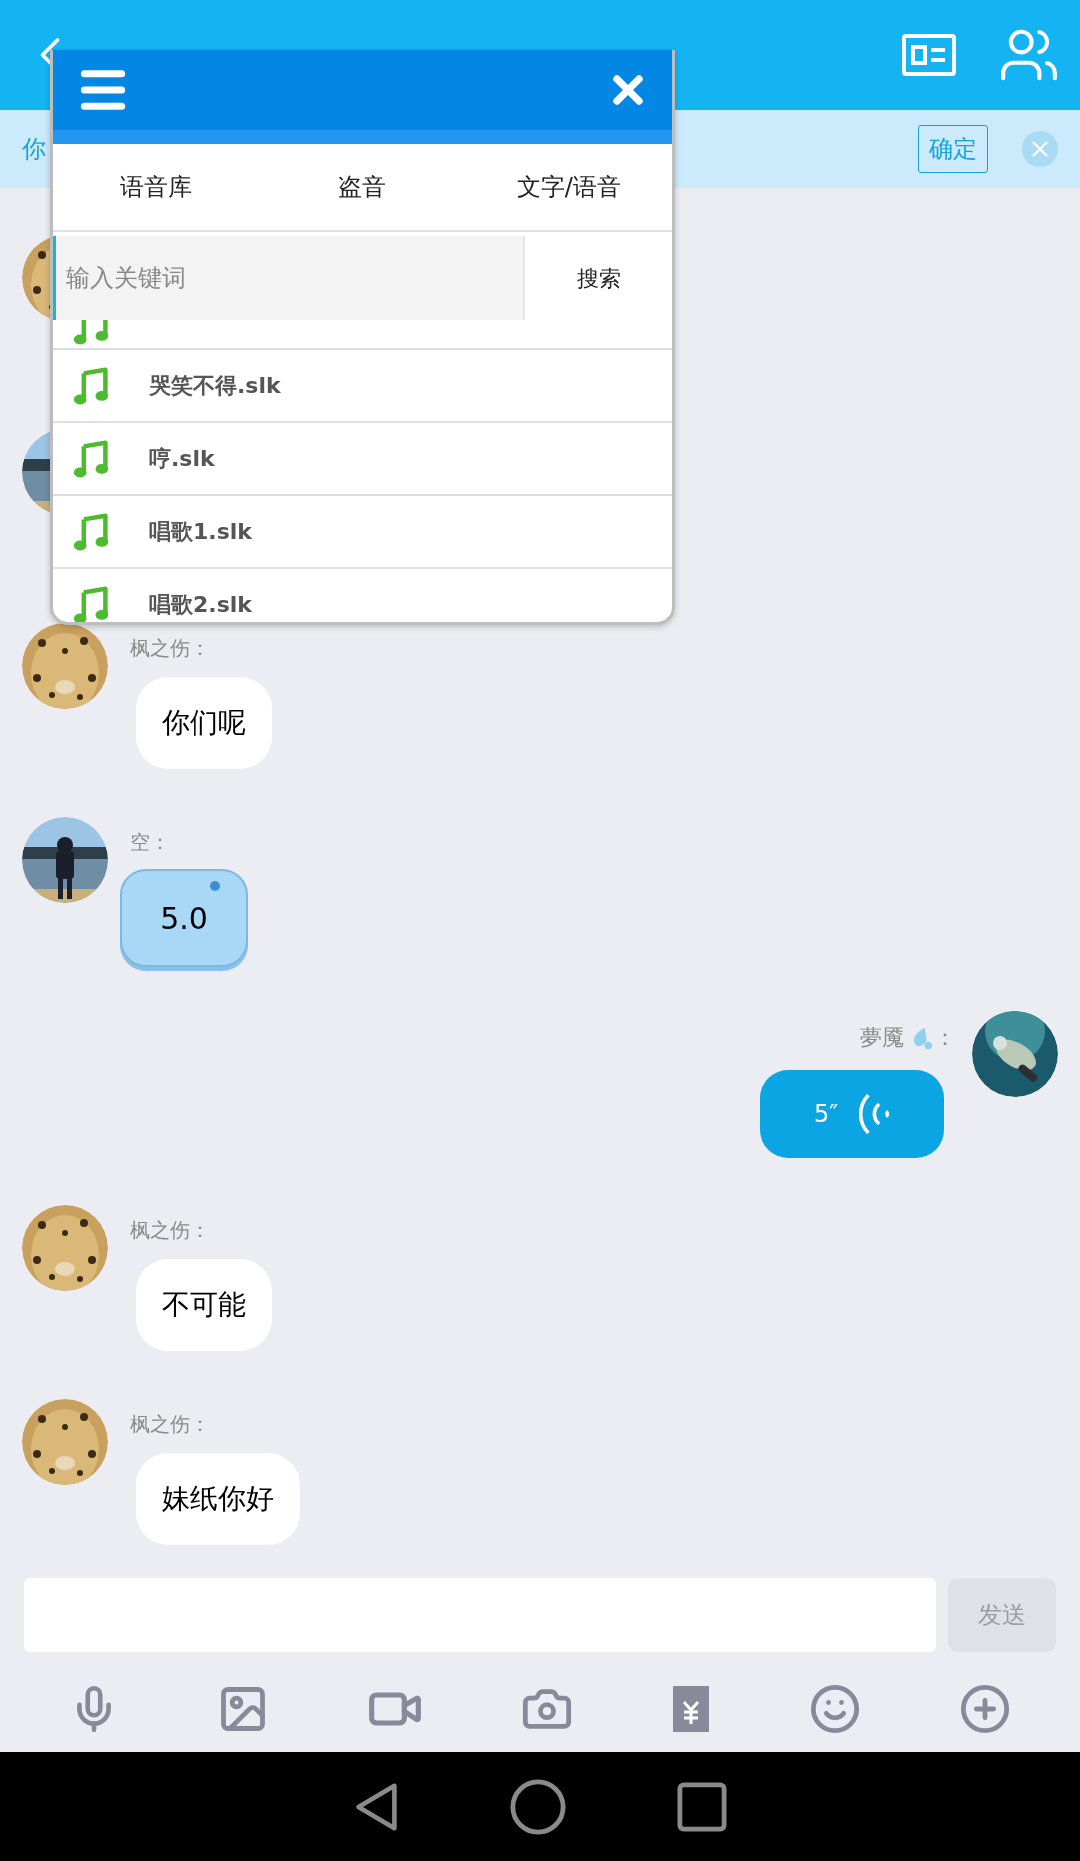 The width and height of the screenshot is (1080, 1861). What do you see at coordinates (835, 1708) in the screenshot?
I see `emoji-icon` at bounding box center [835, 1708].